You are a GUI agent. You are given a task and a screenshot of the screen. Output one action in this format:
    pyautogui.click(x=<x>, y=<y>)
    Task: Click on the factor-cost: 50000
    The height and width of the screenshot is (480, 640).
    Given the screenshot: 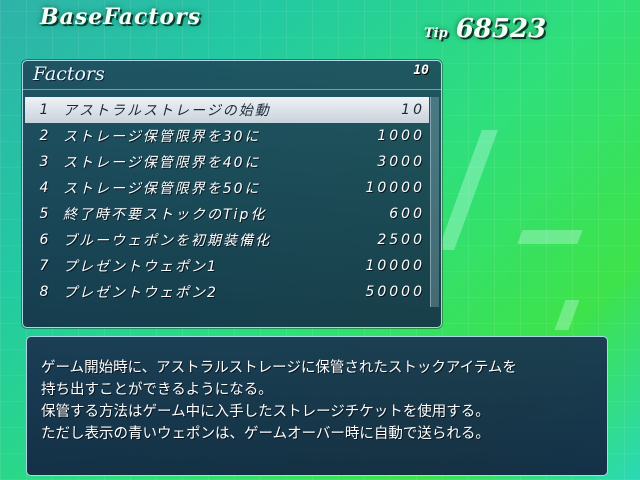 What is the action you would take?
    pyautogui.click(x=395, y=292)
    